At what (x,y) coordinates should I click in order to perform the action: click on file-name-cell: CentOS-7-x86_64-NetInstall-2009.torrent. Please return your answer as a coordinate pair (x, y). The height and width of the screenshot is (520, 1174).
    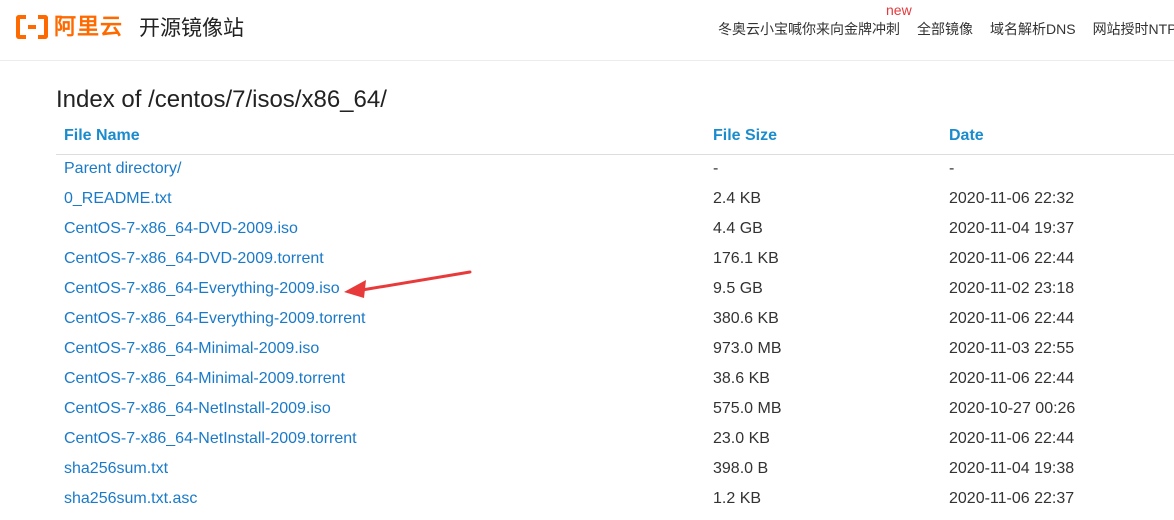
    Looking at the image, I should click on (380, 439).